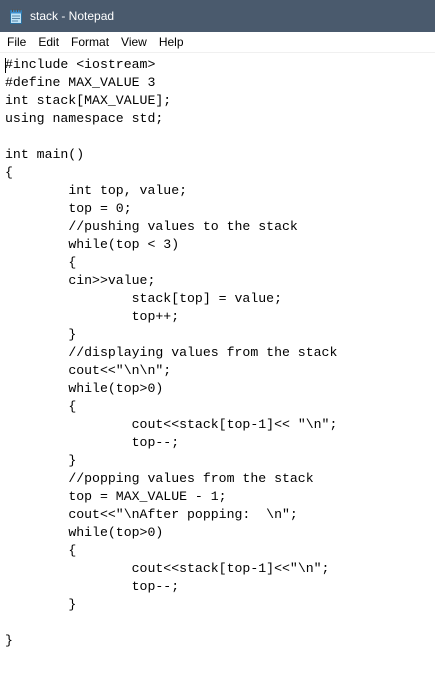 This screenshot has height=684, width=435. I want to click on menu-help: Help, so click(171, 42).